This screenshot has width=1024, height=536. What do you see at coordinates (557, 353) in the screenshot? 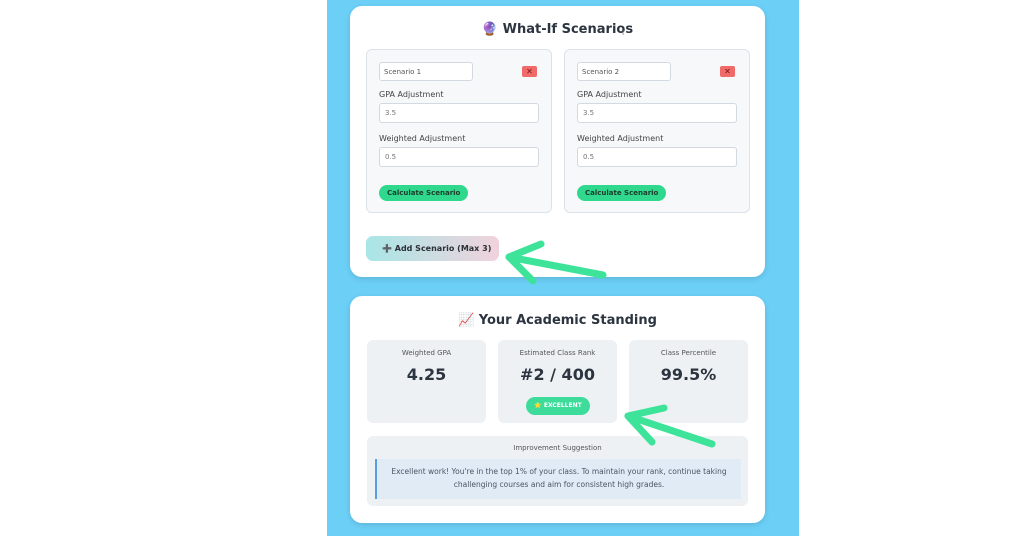
I see `stat-label: Estimated Class Rank` at bounding box center [557, 353].